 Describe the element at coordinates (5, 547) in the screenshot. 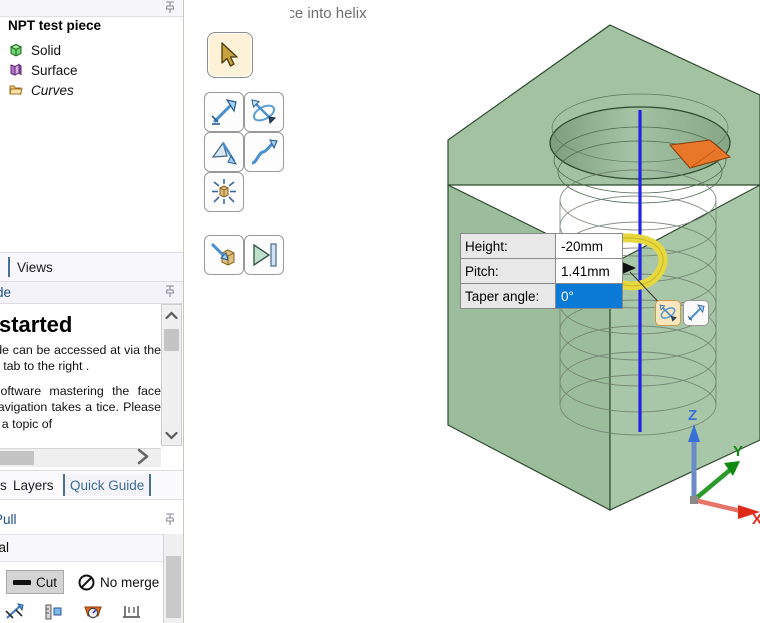

I see `general-section-label: ral` at that location.